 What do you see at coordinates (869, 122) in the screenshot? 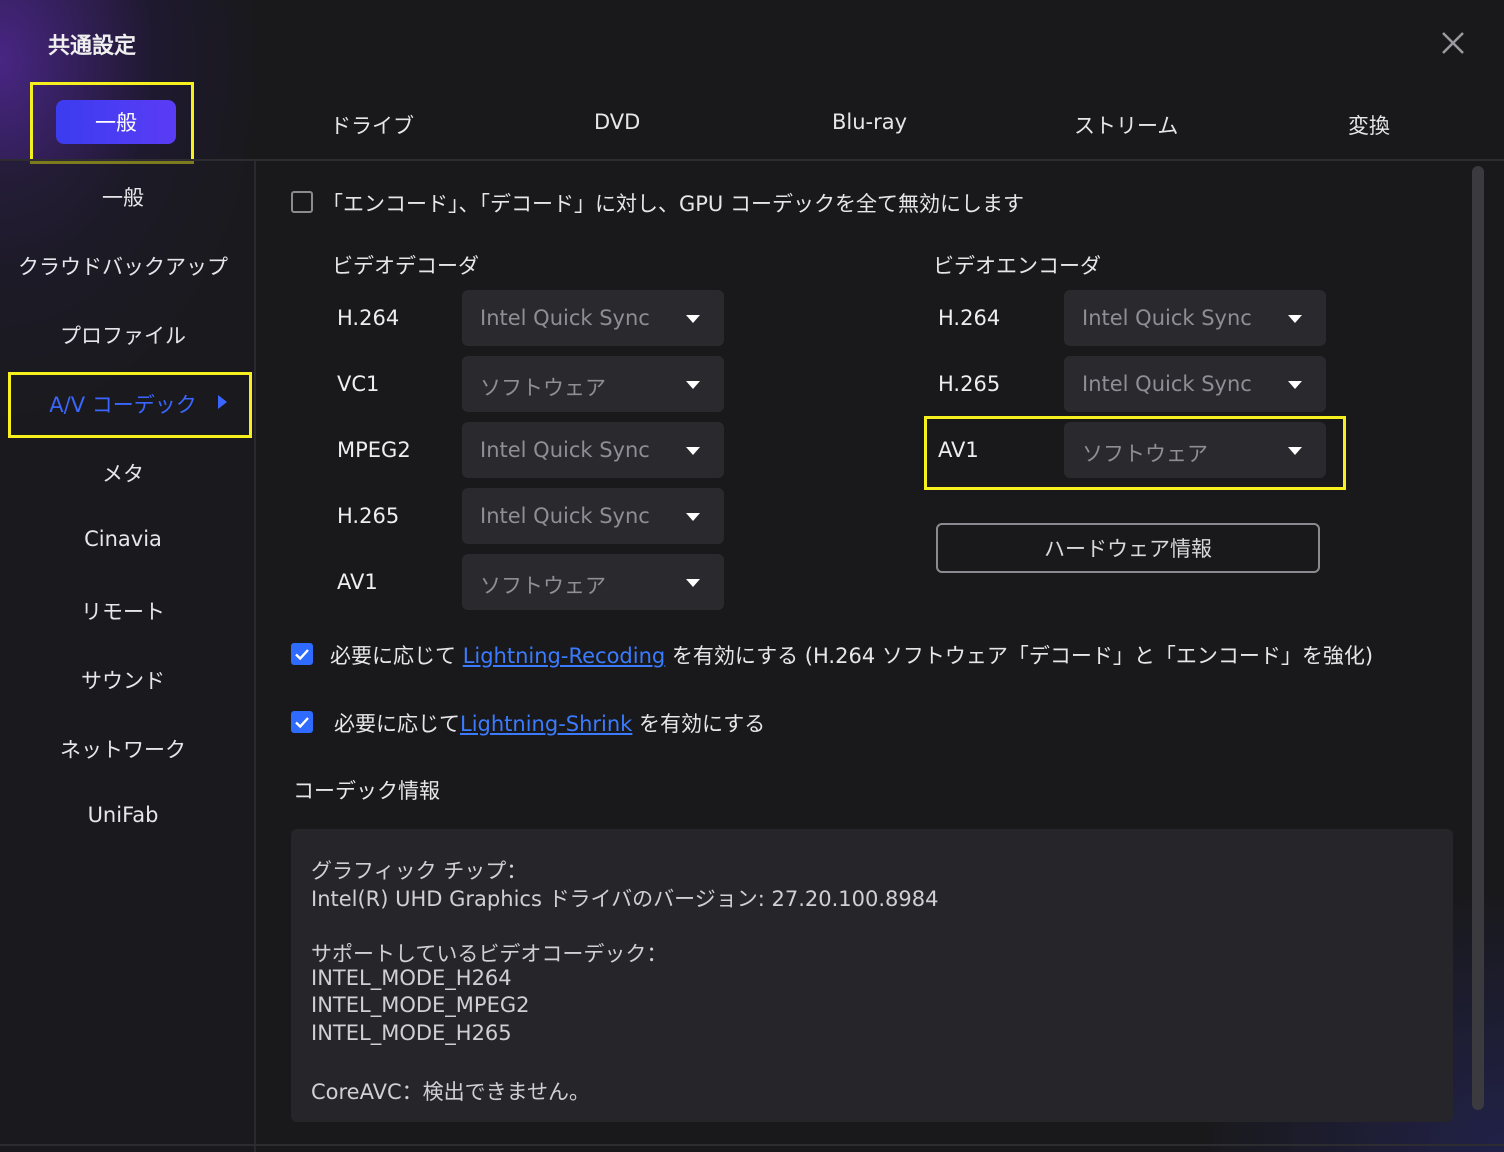
I see `tab-bluray: Blu-ray` at bounding box center [869, 122].